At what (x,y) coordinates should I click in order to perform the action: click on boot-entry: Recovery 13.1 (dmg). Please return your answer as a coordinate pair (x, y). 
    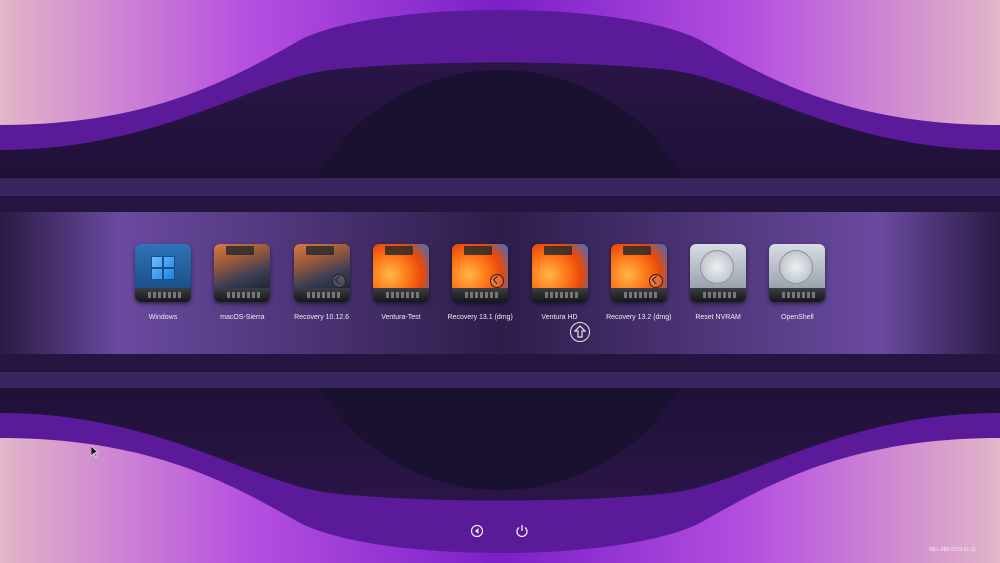
    Looking at the image, I should click on (480, 293).